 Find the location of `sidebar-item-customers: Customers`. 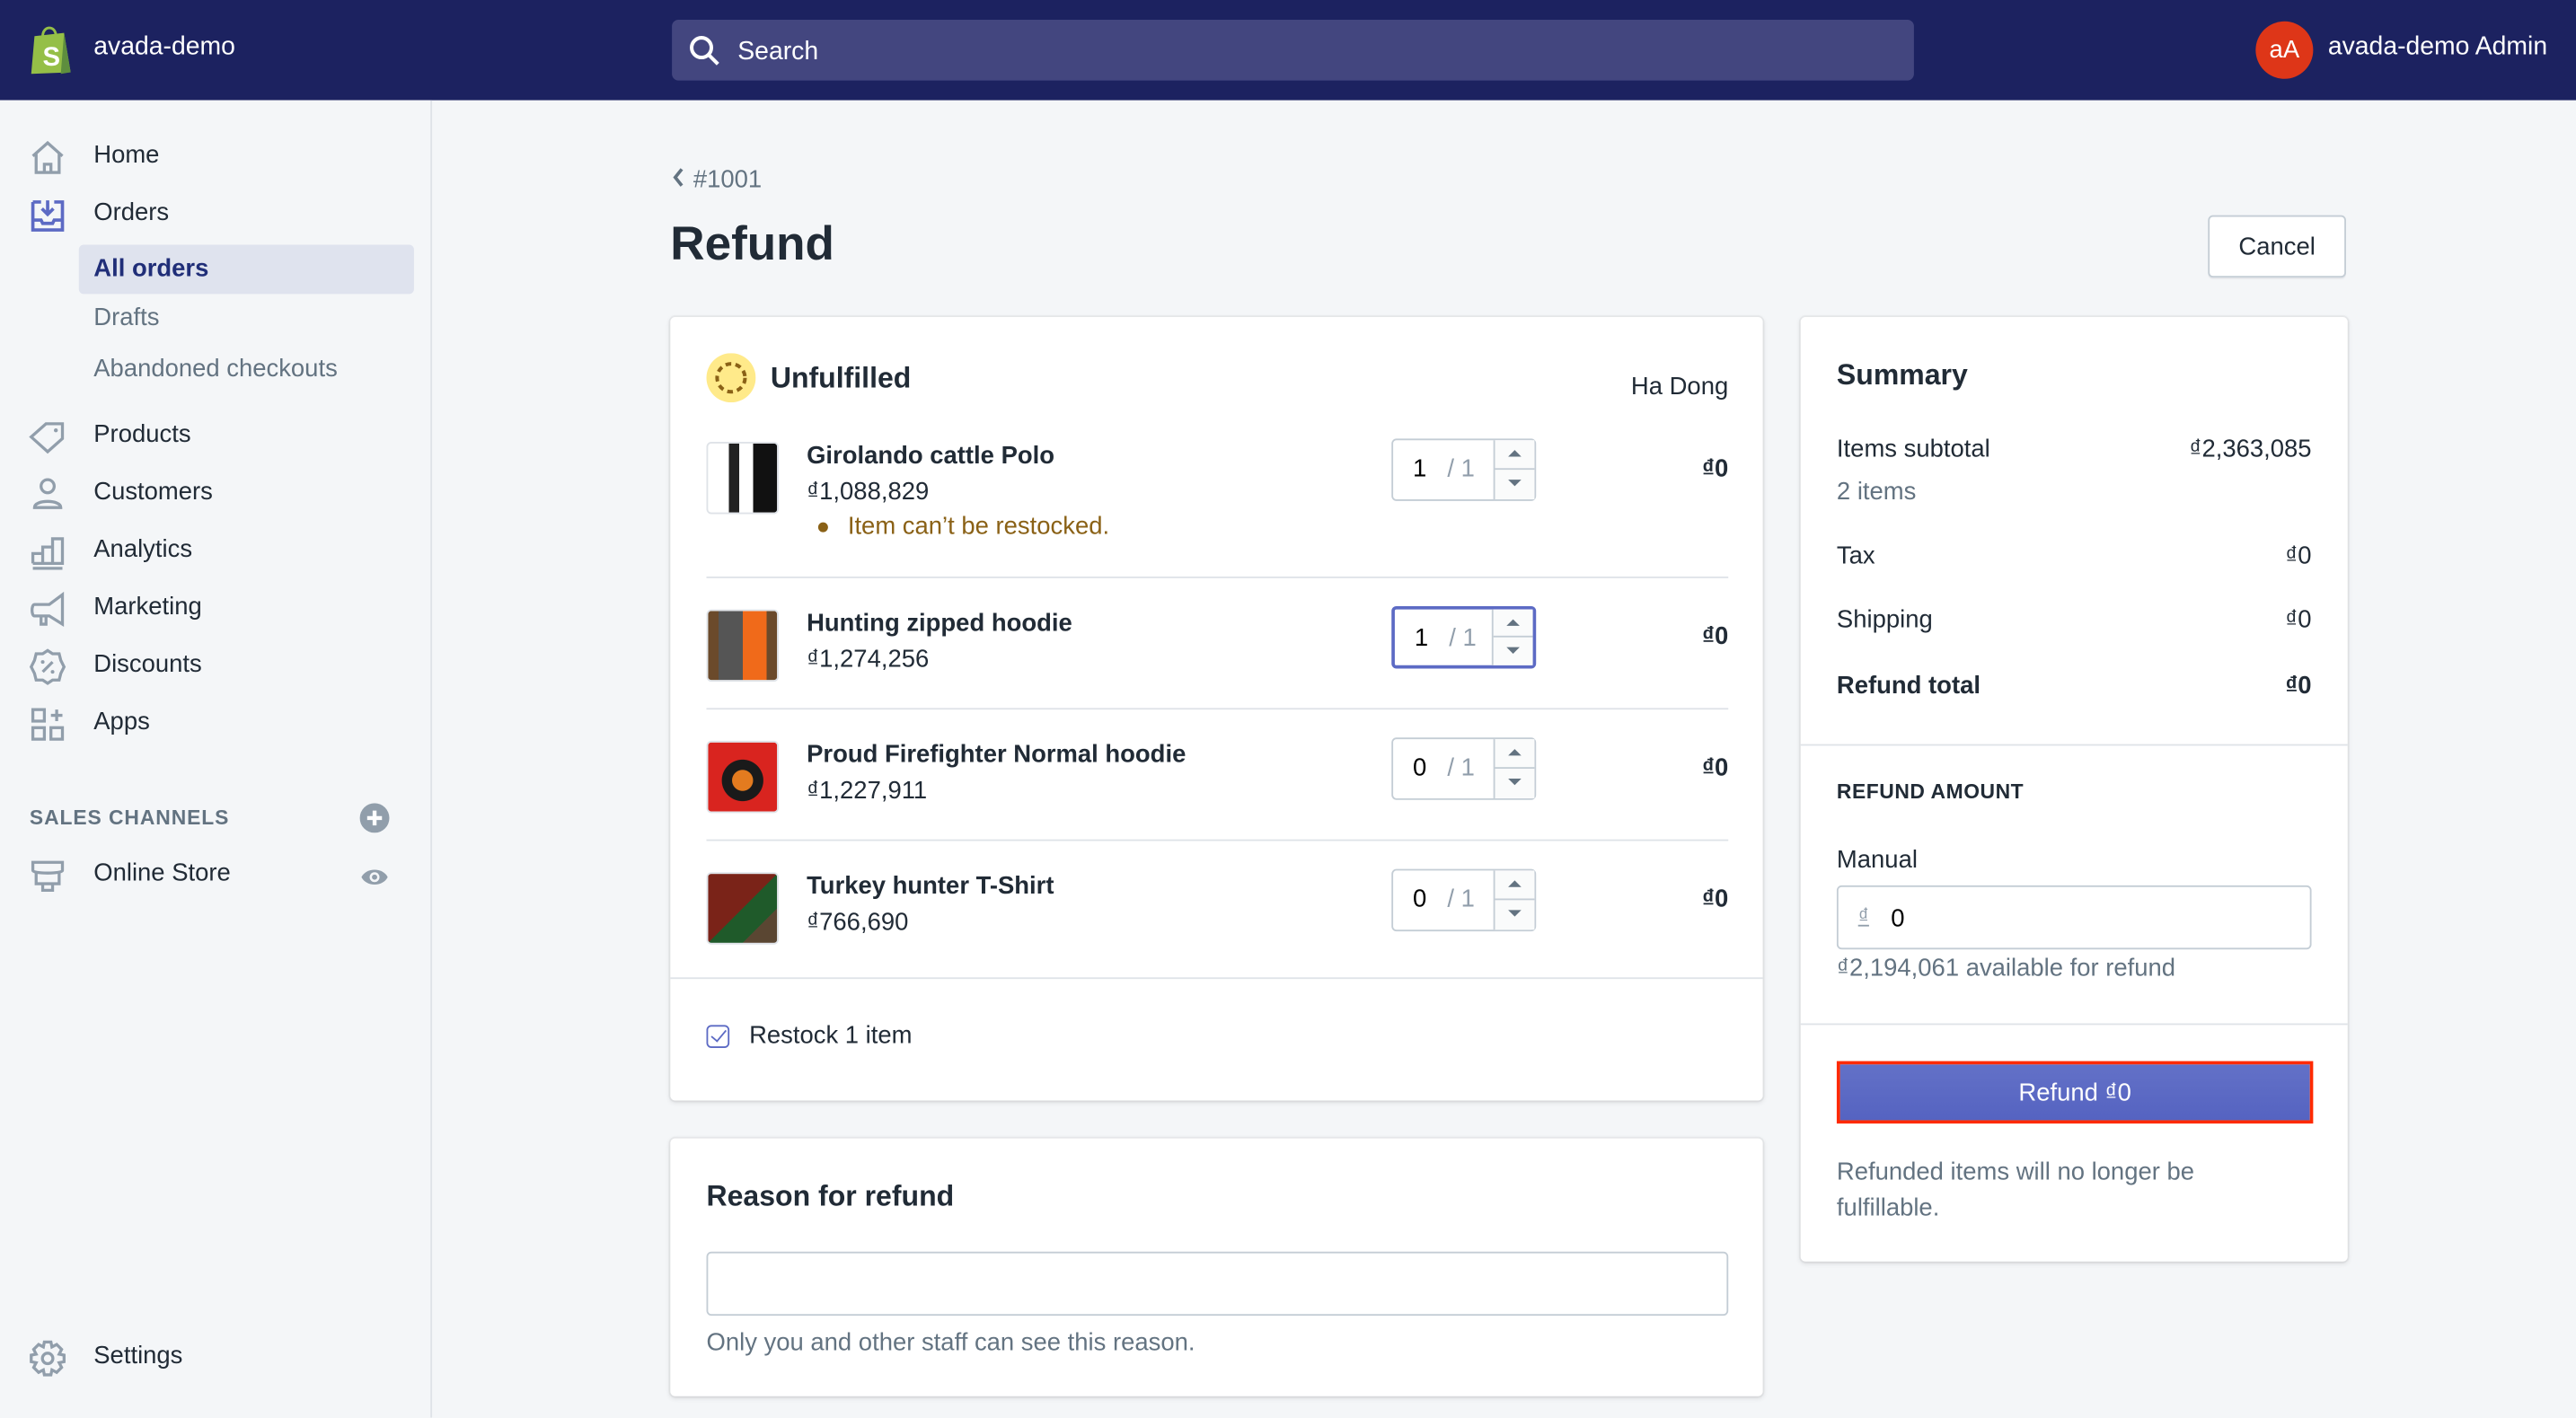

sidebar-item-customers: Customers is located at coordinates (215, 494).